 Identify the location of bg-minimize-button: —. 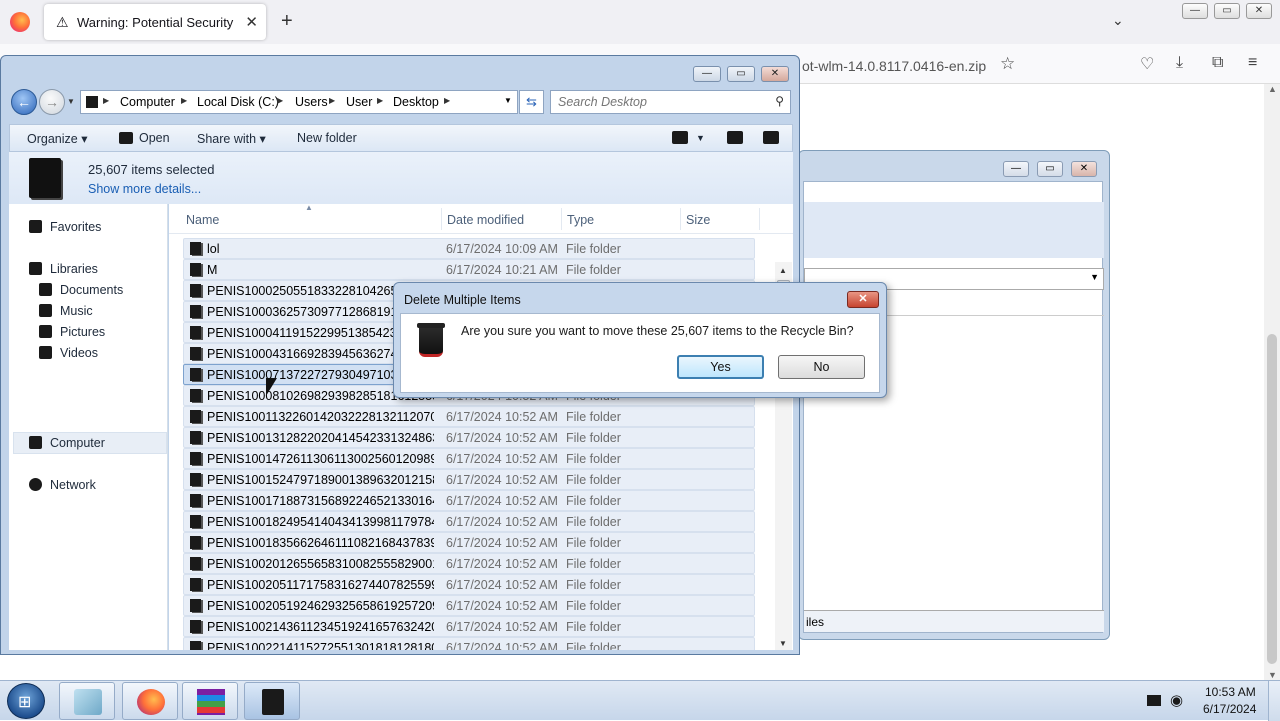
(1016, 169).